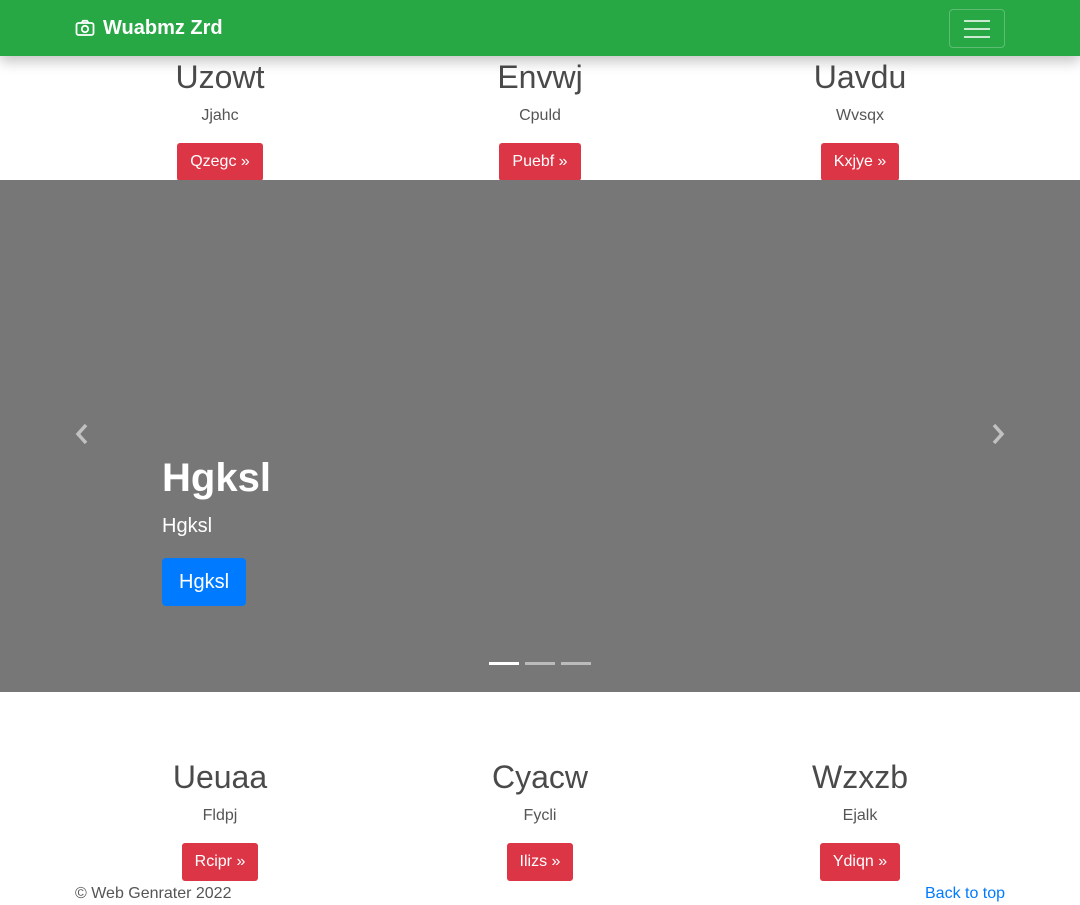  What do you see at coordinates (204, 582) in the screenshot?
I see `carousel-cta-button: Hgksl` at bounding box center [204, 582].